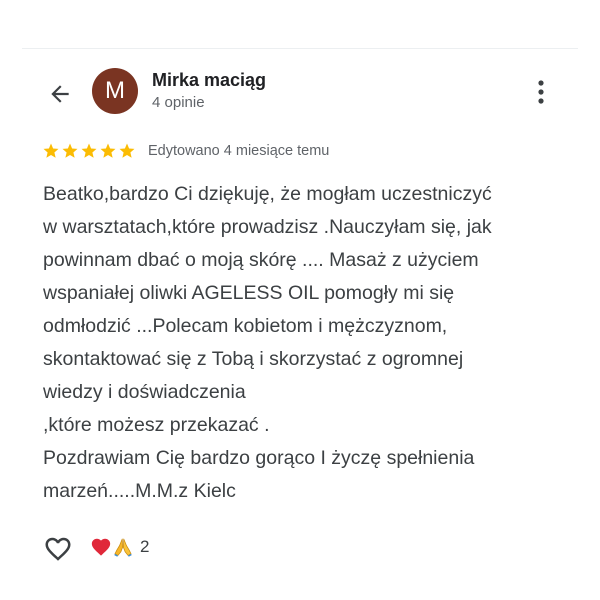 Image resolution: width=600 pixels, height=600 pixels. I want to click on arrow-back-icon, so click(60, 94).